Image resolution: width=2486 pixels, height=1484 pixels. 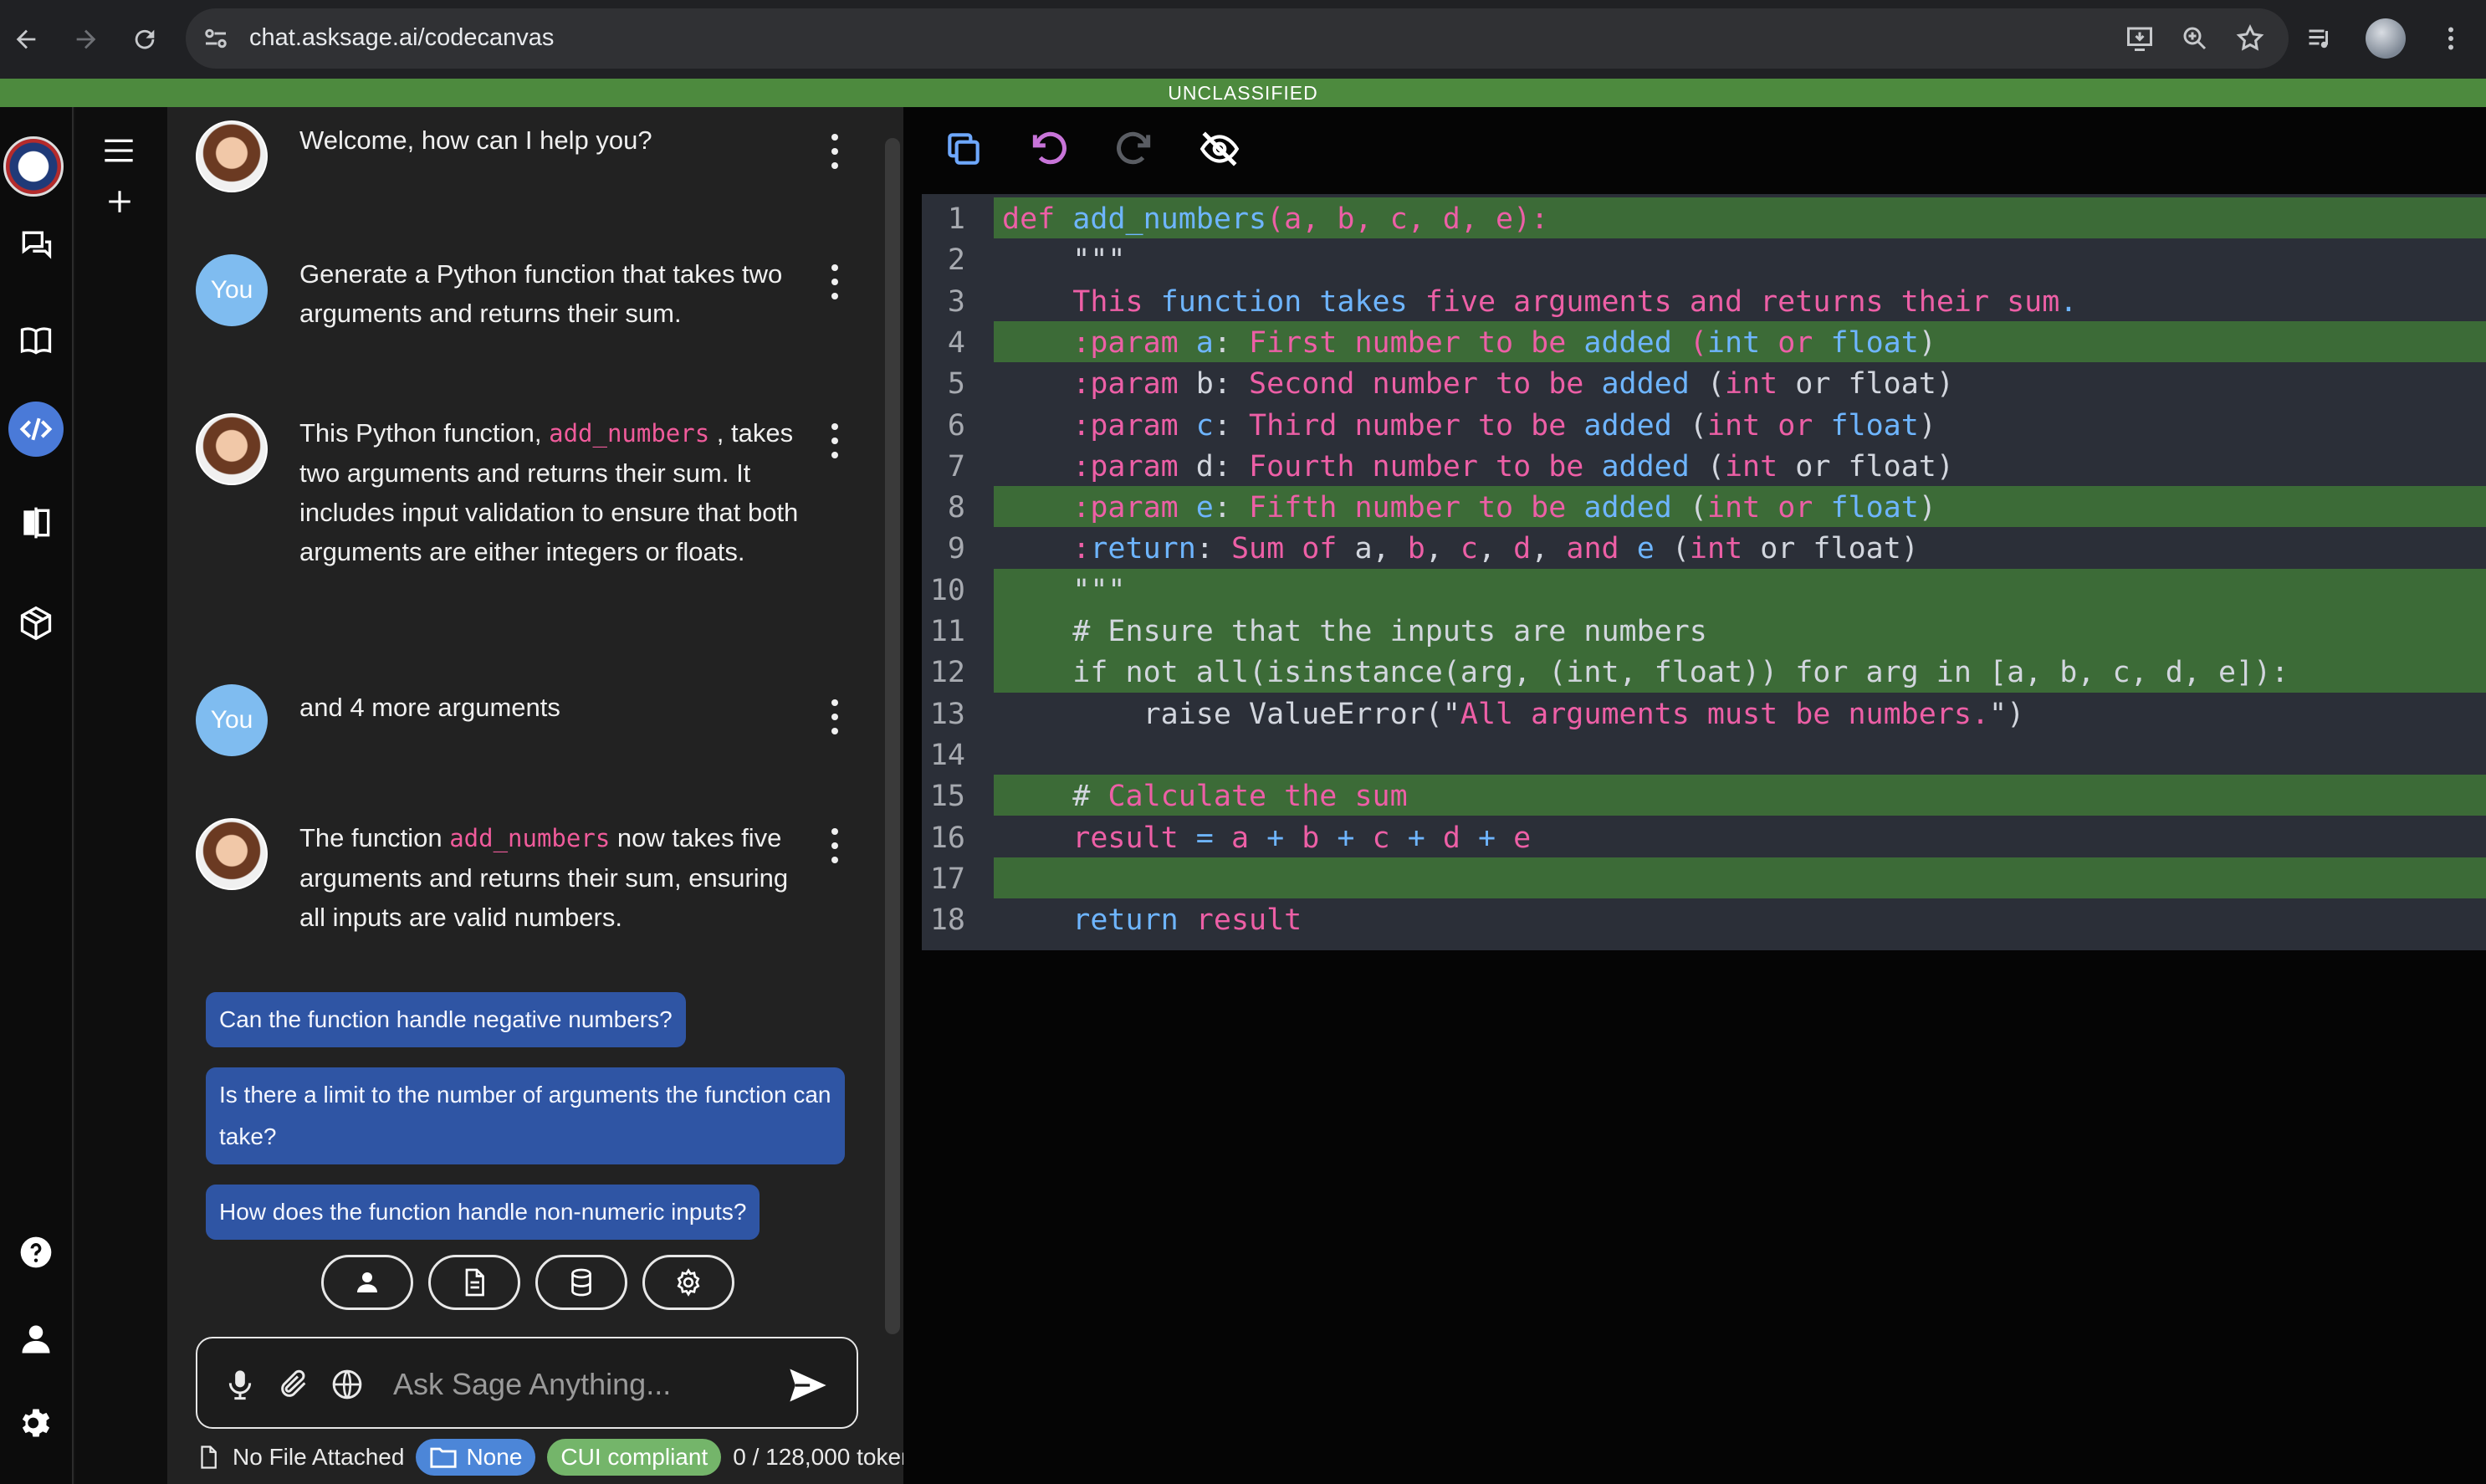 I want to click on line-number: 14, so click(x=947, y=755).